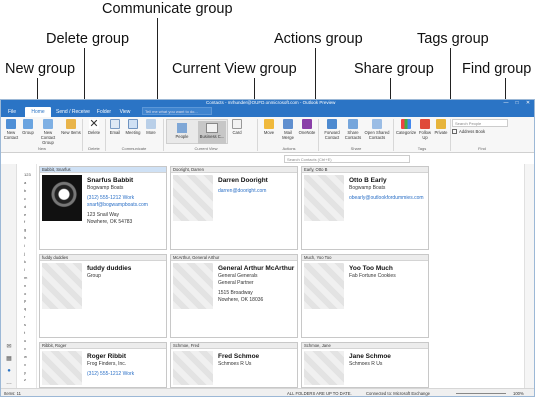  I want to click on alphabet-letter: w, so click(25, 356).